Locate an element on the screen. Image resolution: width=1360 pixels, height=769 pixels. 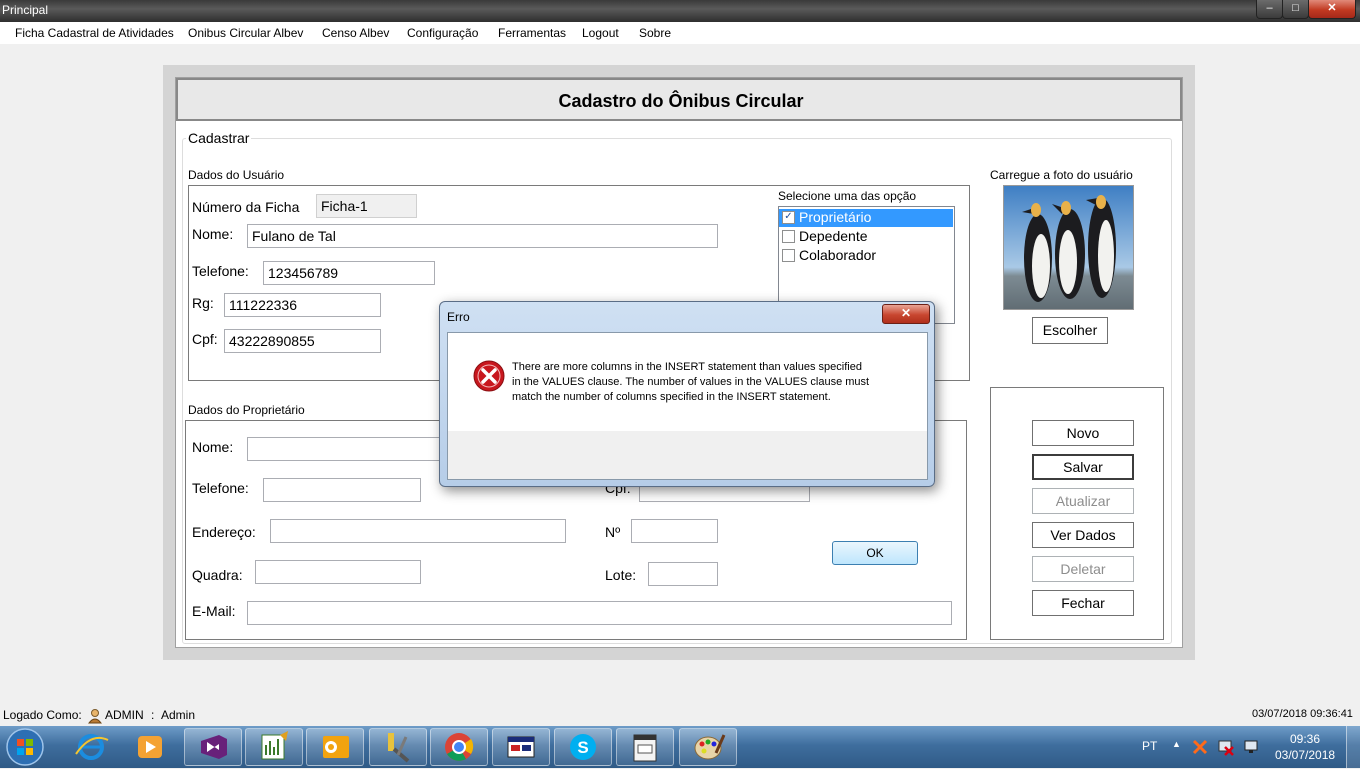
prop-endereco-input is located at coordinates (418, 531).